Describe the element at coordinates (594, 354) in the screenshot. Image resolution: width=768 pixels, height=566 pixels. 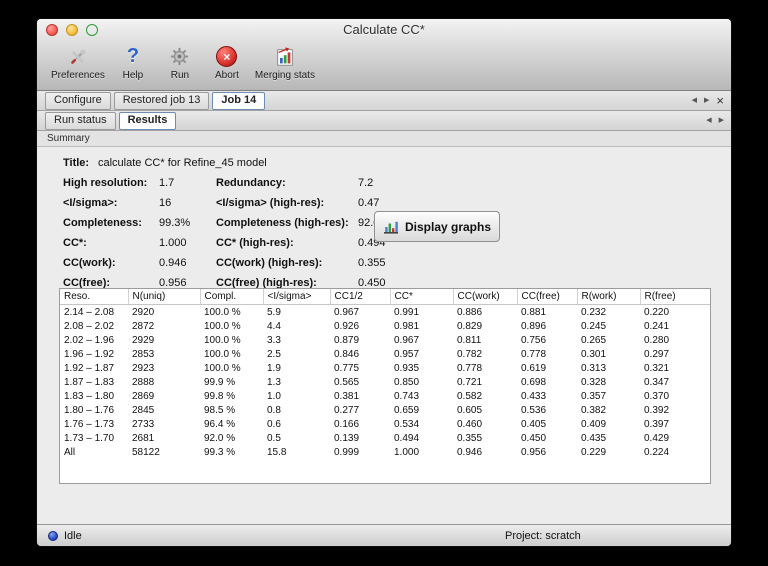
I see `table-cell: 0.301` at that location.